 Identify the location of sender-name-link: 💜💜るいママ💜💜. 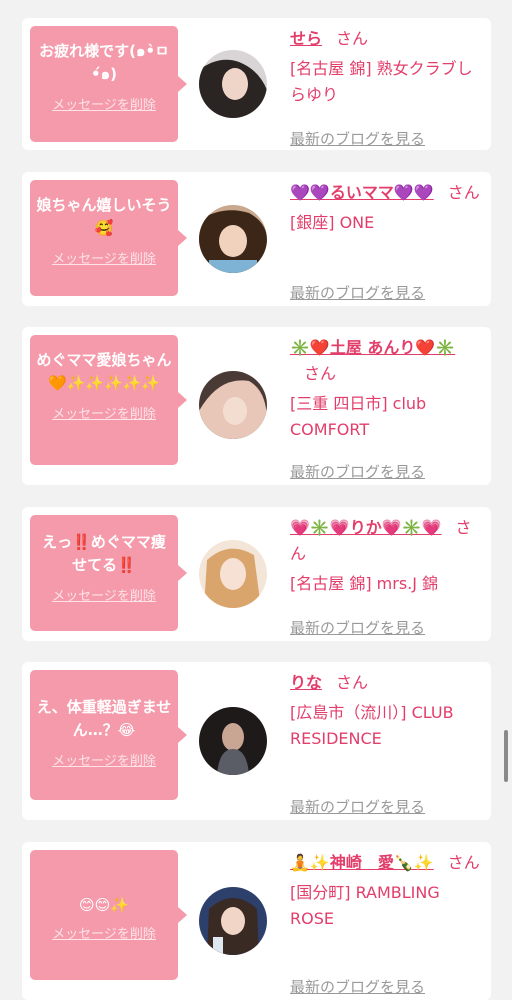
(362, 192).